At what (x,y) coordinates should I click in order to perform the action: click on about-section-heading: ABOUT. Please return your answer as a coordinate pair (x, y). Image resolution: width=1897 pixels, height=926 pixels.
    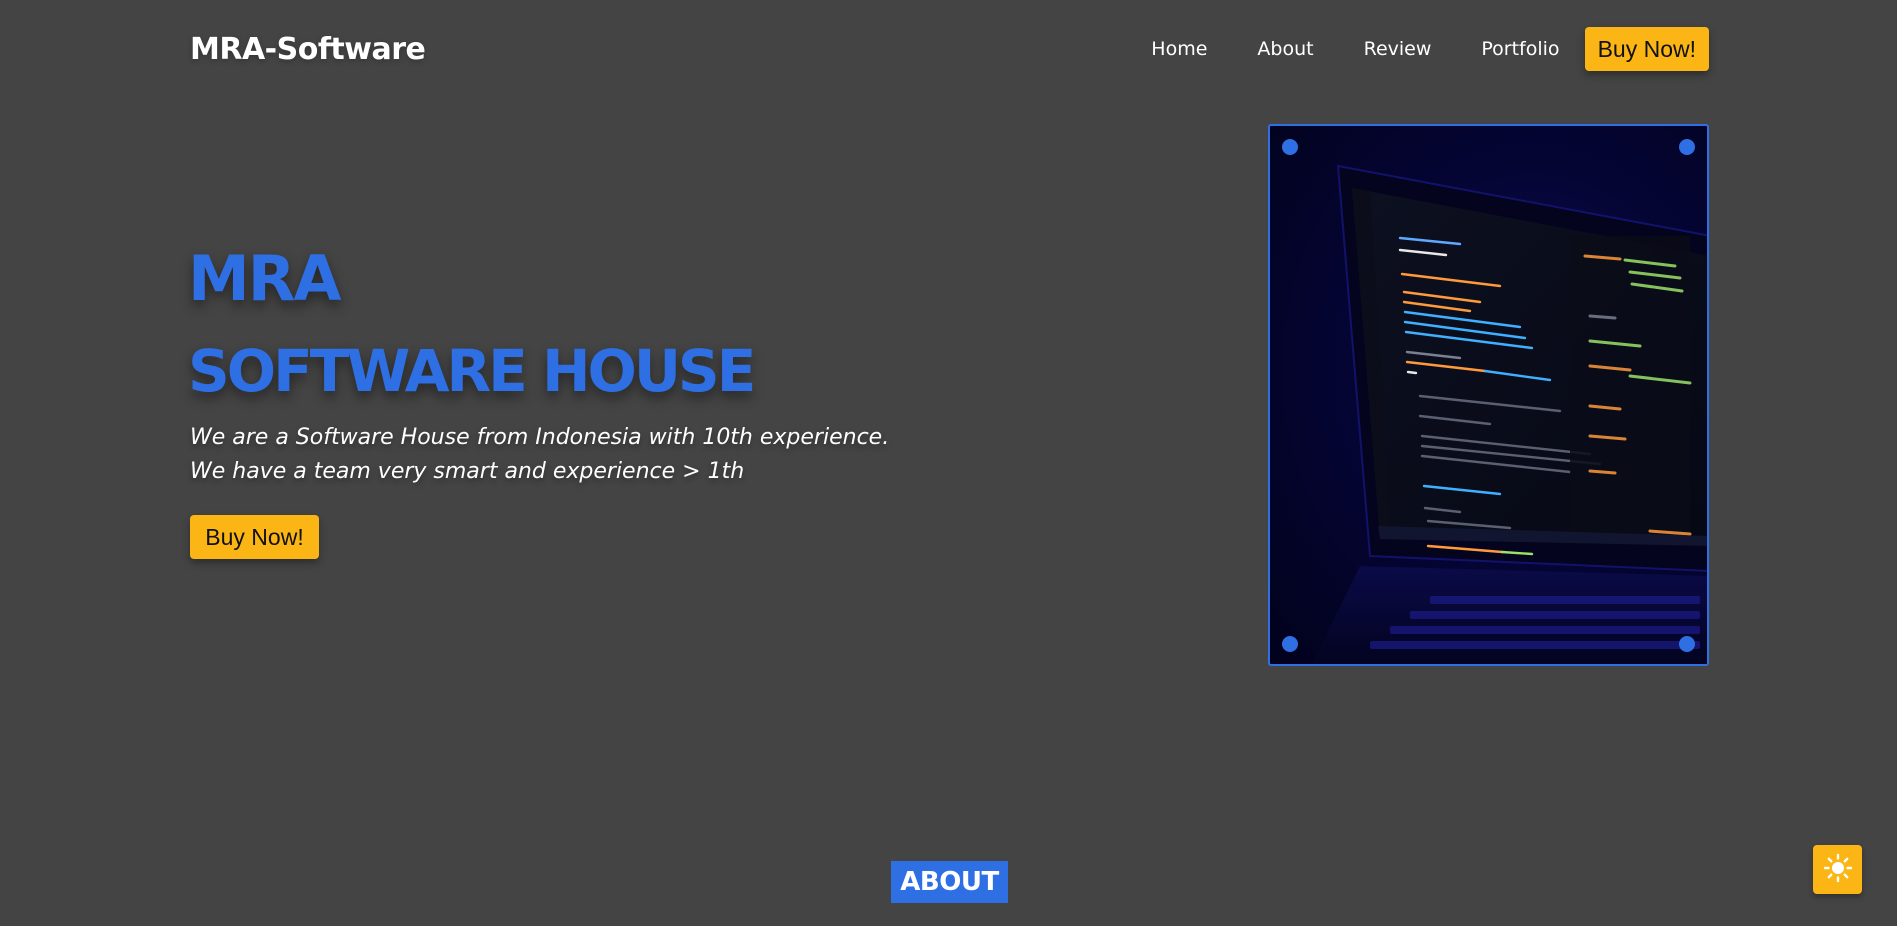
    Looking at the image, I should click on (949, 882).